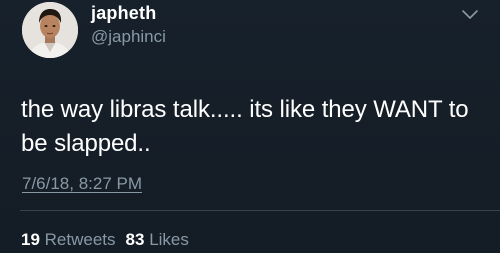  What do you see at coordinates (470, 14) in the screenshot?
I see `chevron-down-icon` at bounding box center [470, 14].